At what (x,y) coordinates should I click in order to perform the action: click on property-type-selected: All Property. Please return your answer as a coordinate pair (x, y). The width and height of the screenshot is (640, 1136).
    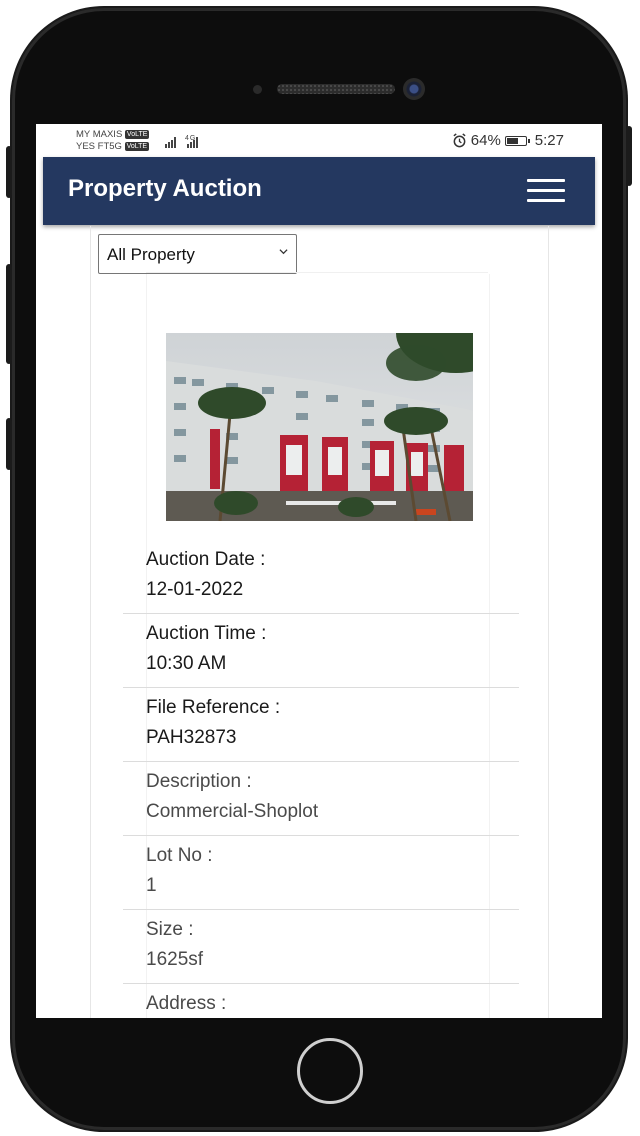
    Looking at the image, I should click on (151, 254).